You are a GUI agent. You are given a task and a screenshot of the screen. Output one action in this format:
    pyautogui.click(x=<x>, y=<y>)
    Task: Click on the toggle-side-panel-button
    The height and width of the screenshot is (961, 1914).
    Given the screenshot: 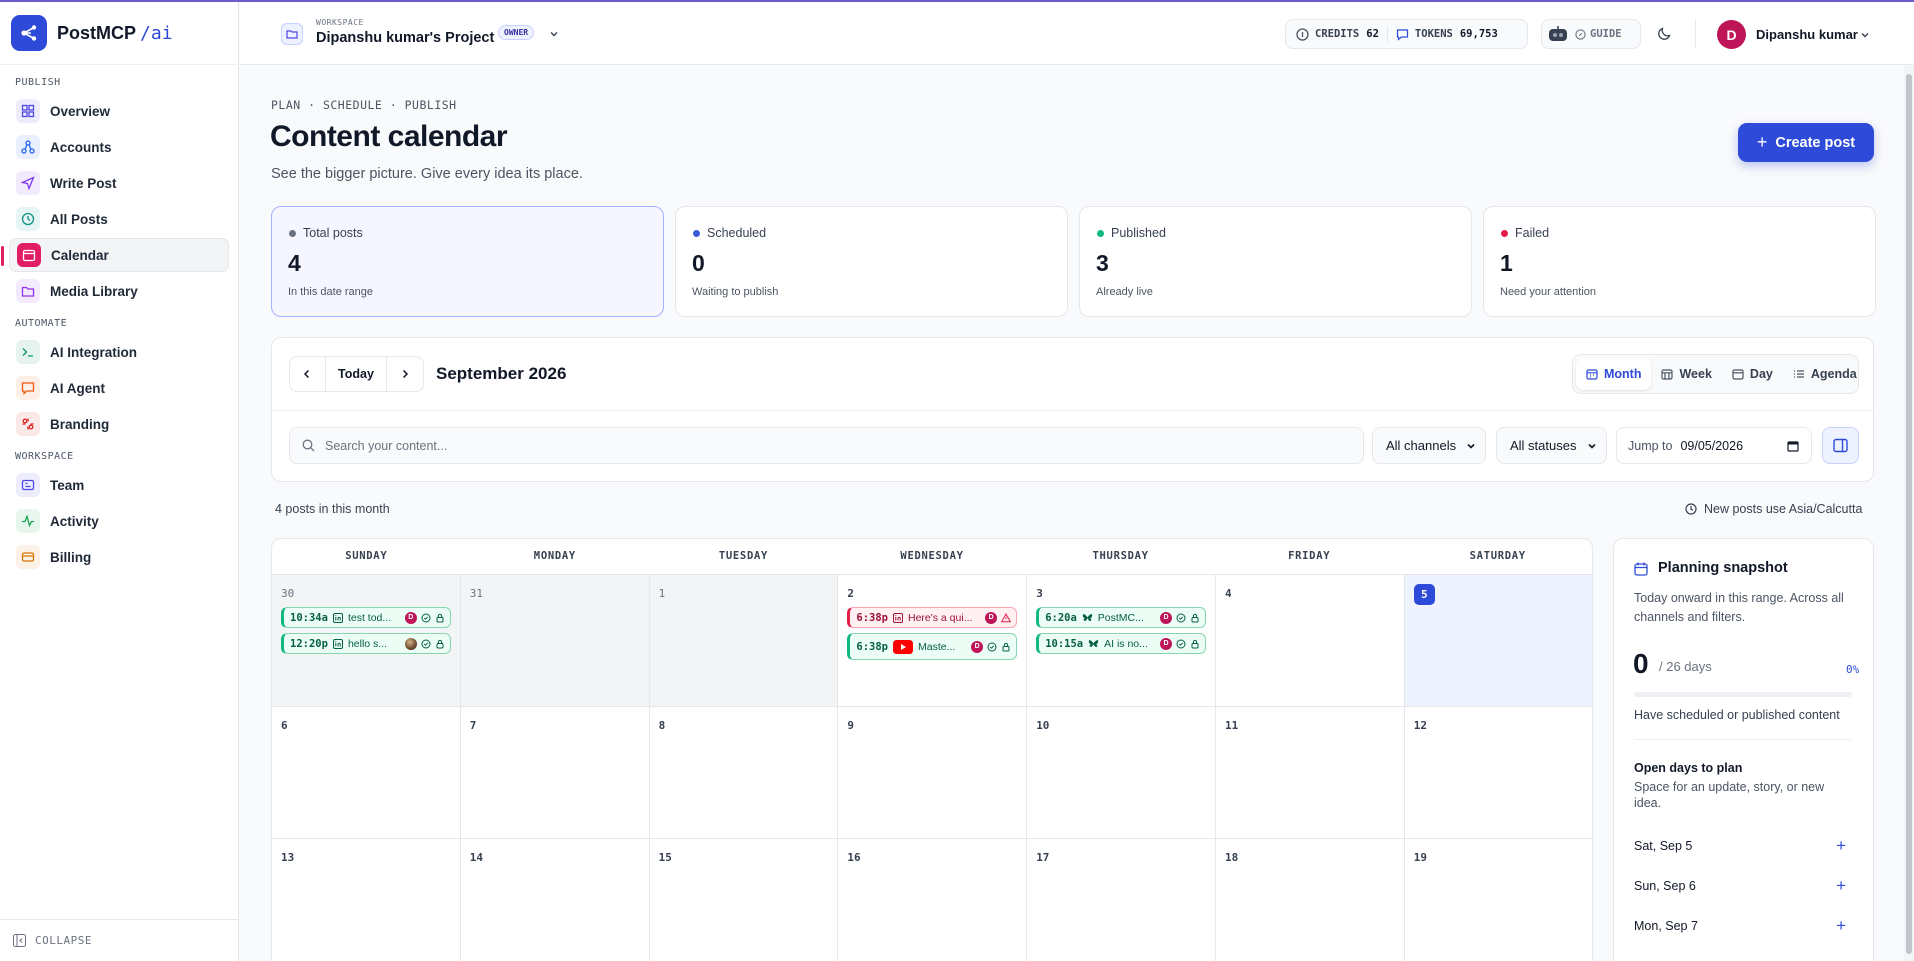 What is the action you would take?
    pyautogui.click(x=1840, y=445)
    